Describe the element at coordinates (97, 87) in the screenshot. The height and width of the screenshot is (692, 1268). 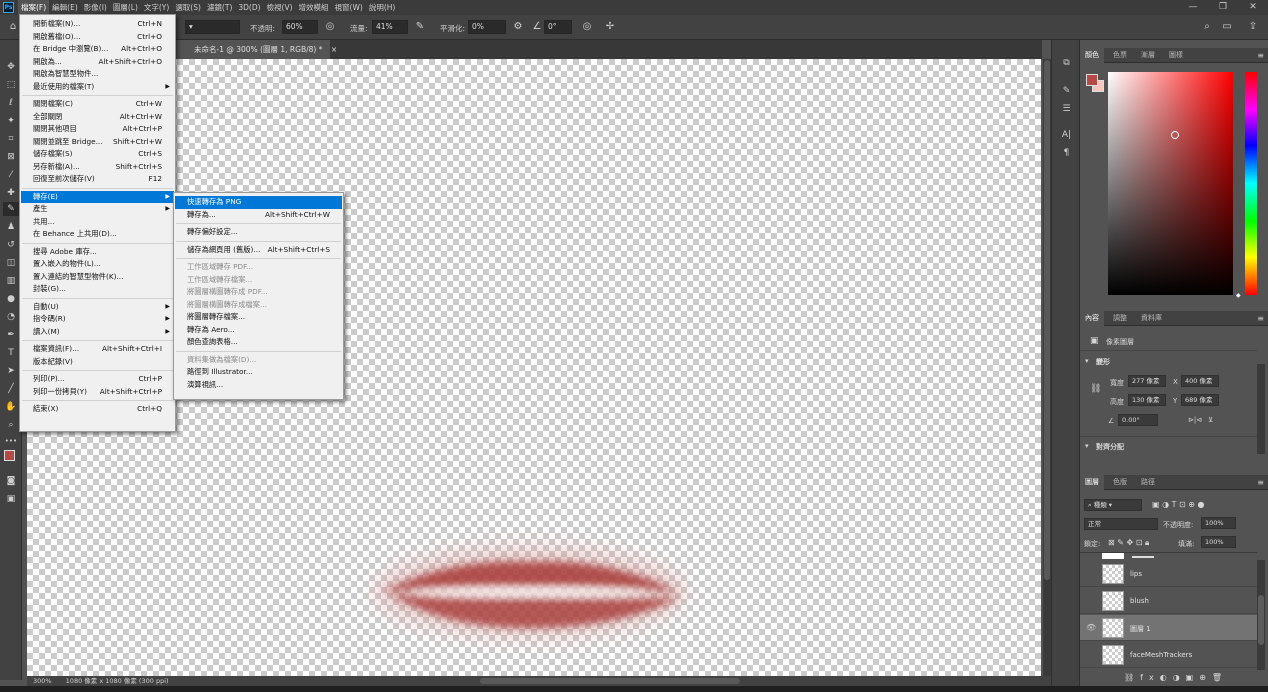
I see `menu-item: 最近使用的檔案(T) ▶` at that location.